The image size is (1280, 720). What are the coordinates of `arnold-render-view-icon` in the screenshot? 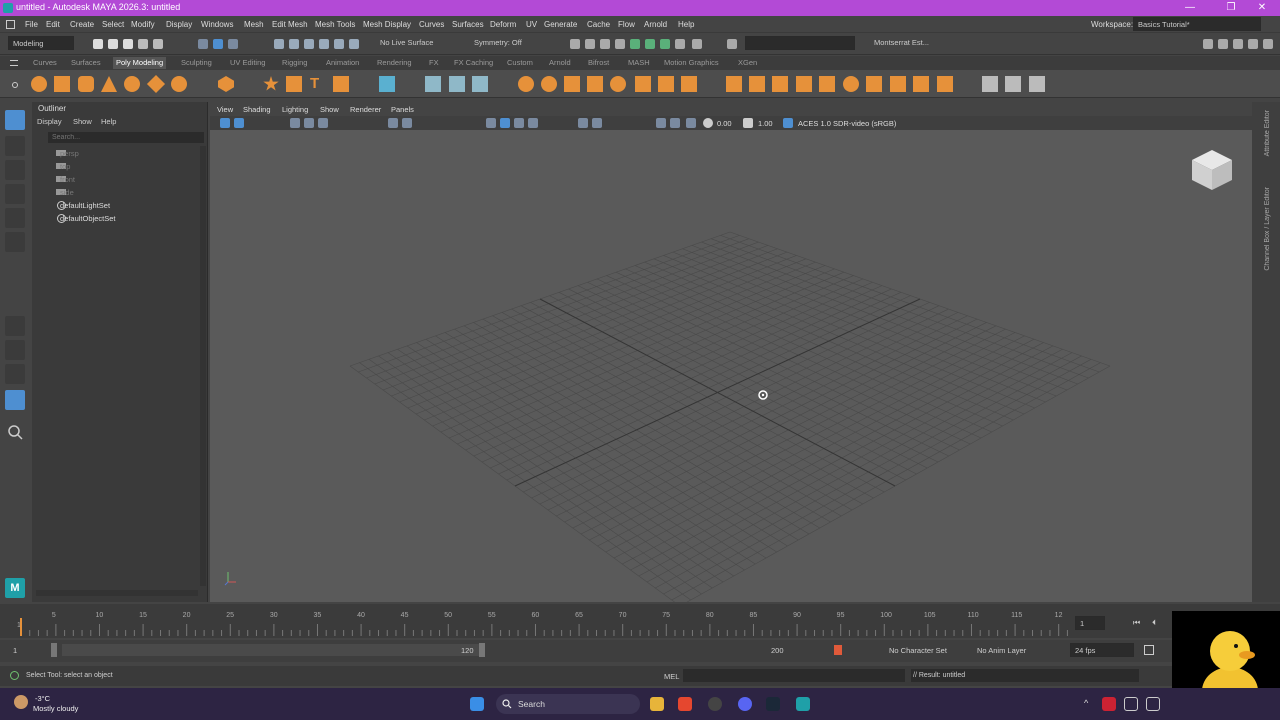 It's located at (650, 44).